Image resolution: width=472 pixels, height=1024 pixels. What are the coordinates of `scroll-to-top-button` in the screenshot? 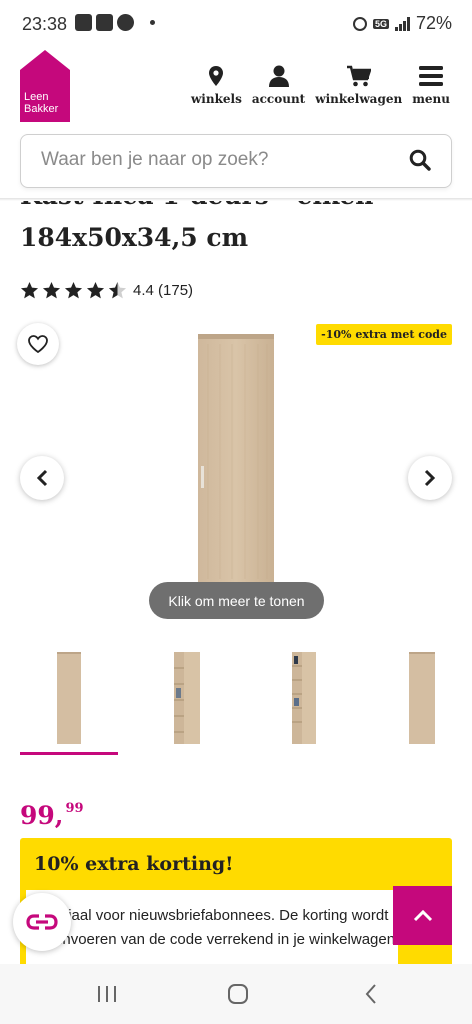 It's located at (422, 915).